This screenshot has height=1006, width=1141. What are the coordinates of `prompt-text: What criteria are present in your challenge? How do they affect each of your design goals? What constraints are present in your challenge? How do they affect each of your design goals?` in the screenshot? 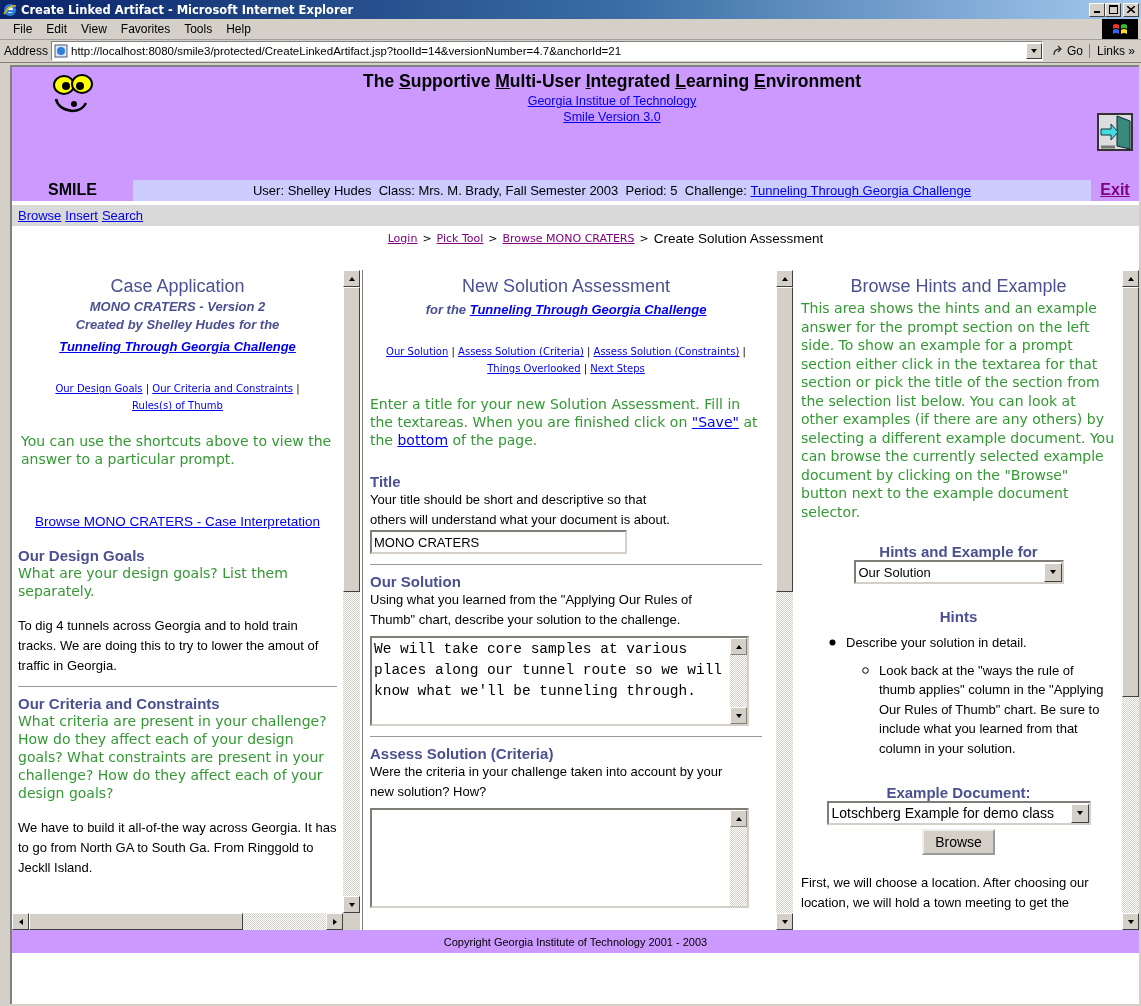 It's located at (173, 757).